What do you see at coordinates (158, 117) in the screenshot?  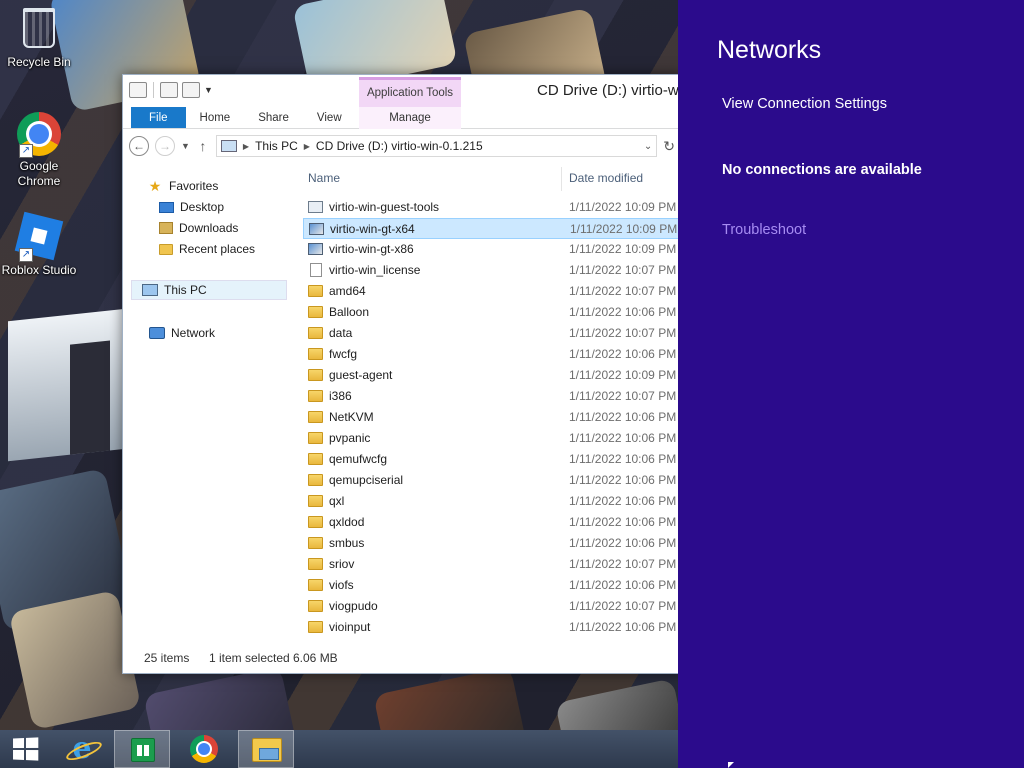 I see `tab-file: File` at bounding box center [158, 117].